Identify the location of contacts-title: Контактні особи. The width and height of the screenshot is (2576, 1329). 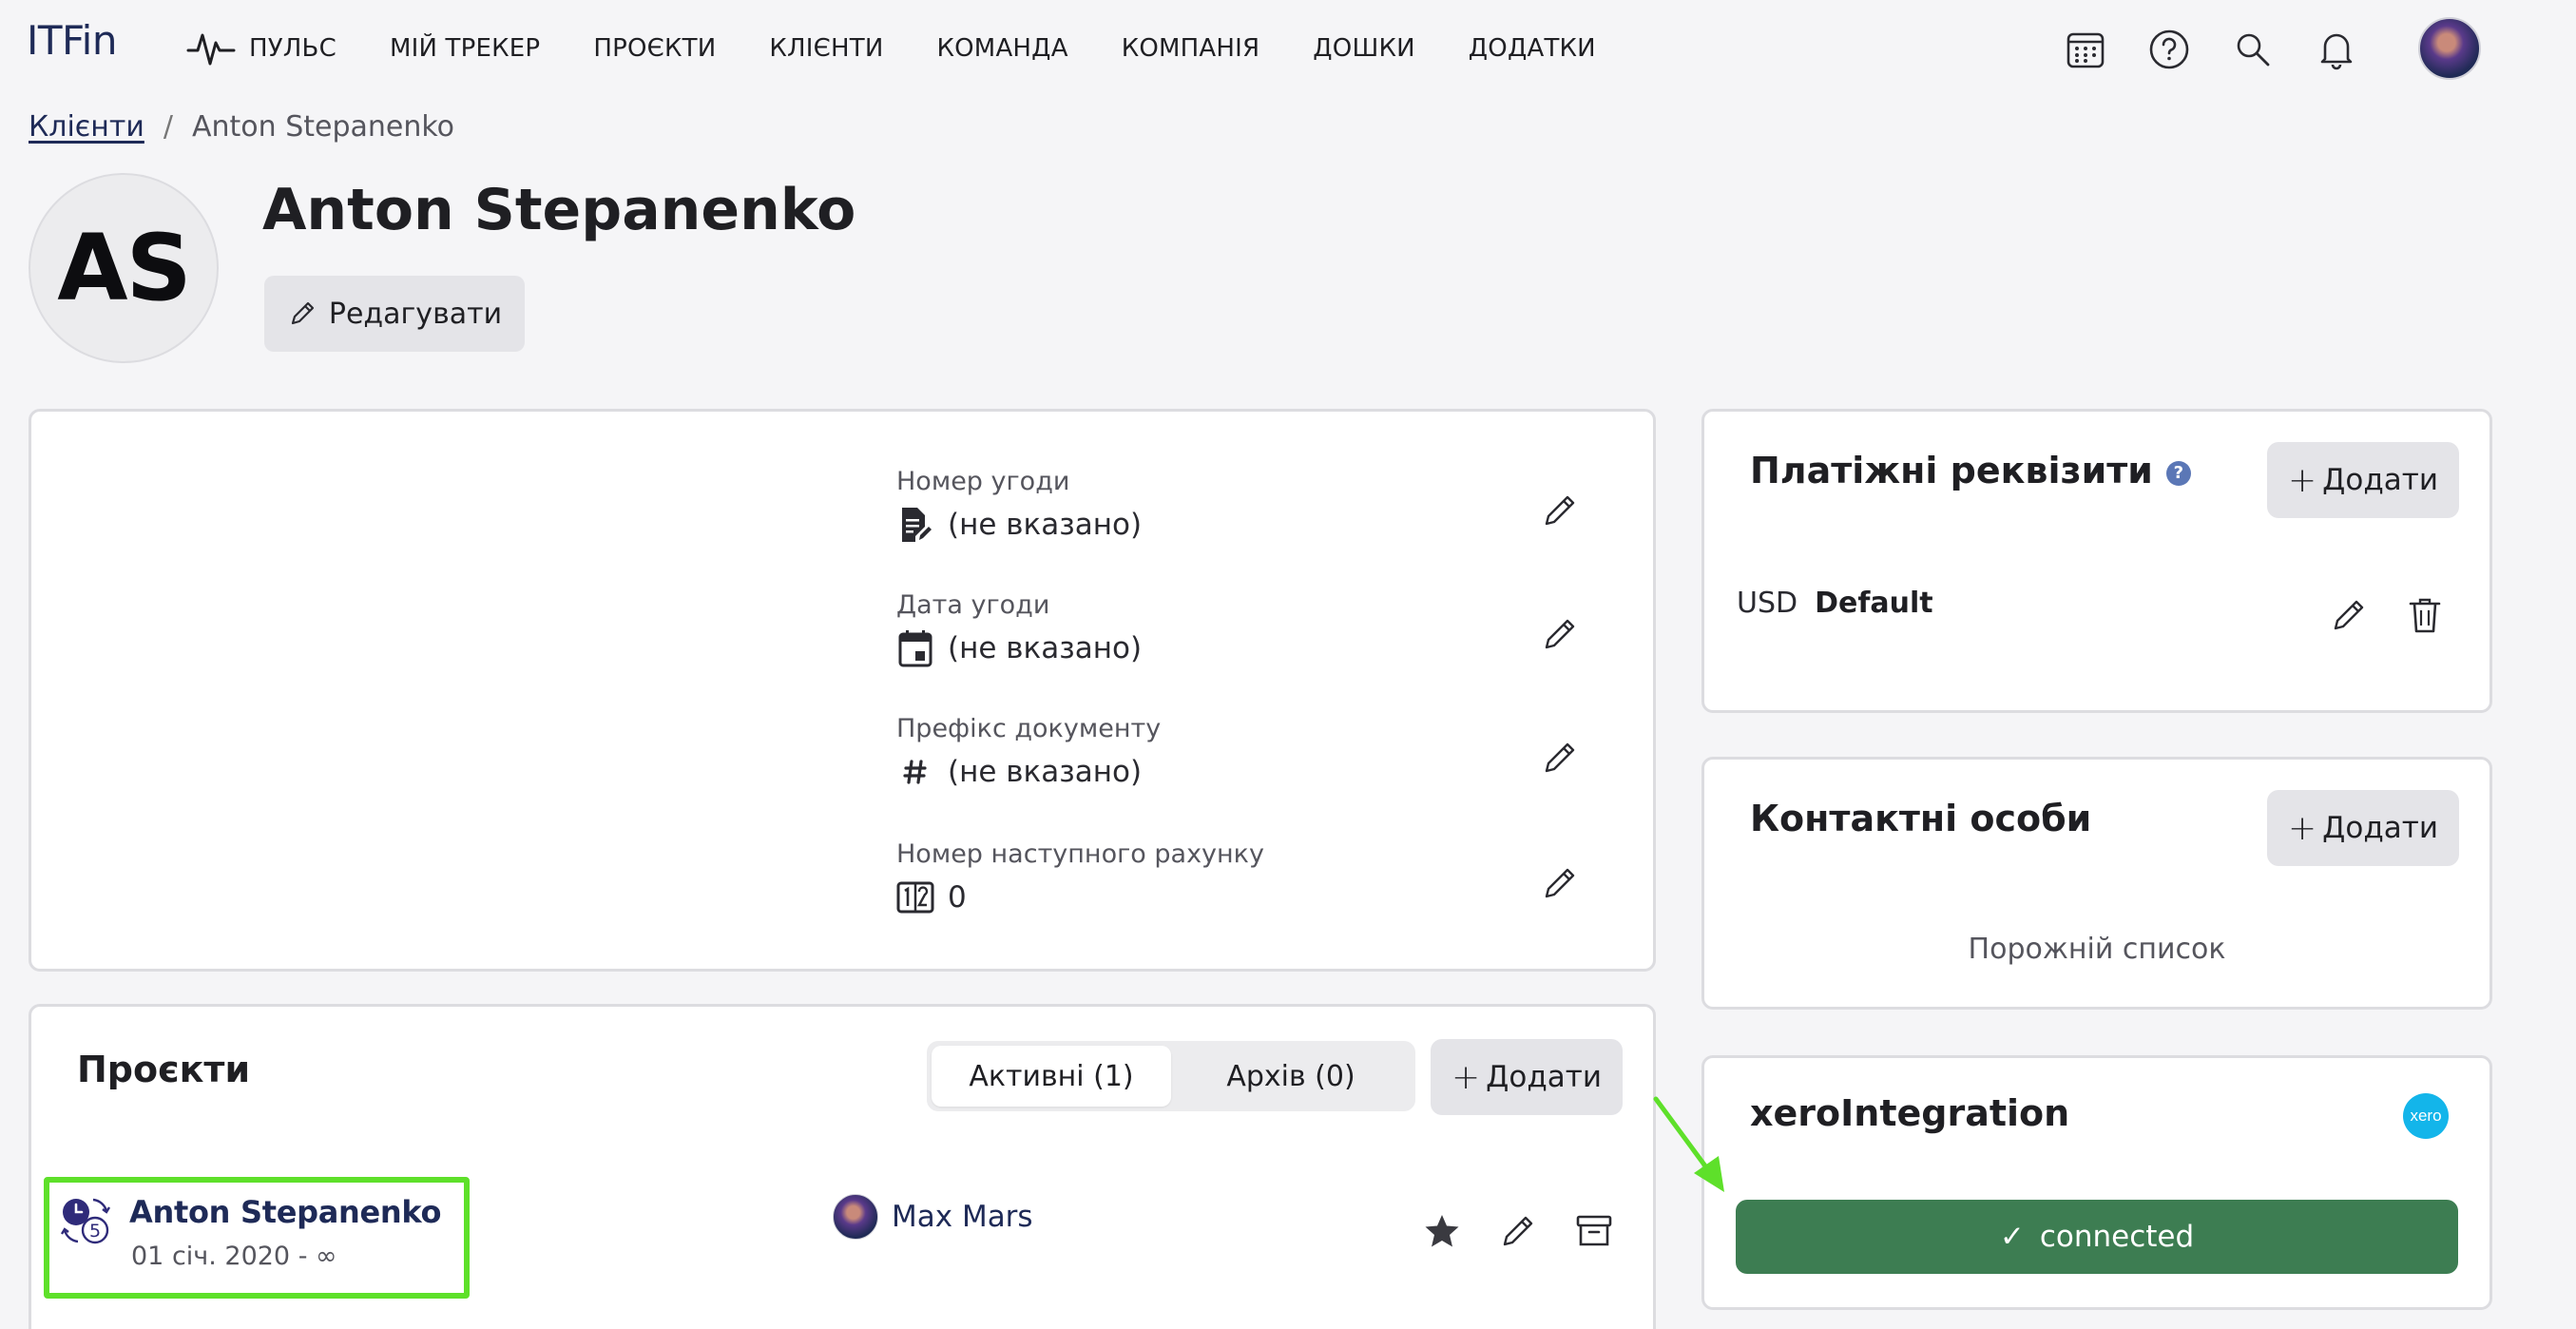
(1921, 818).